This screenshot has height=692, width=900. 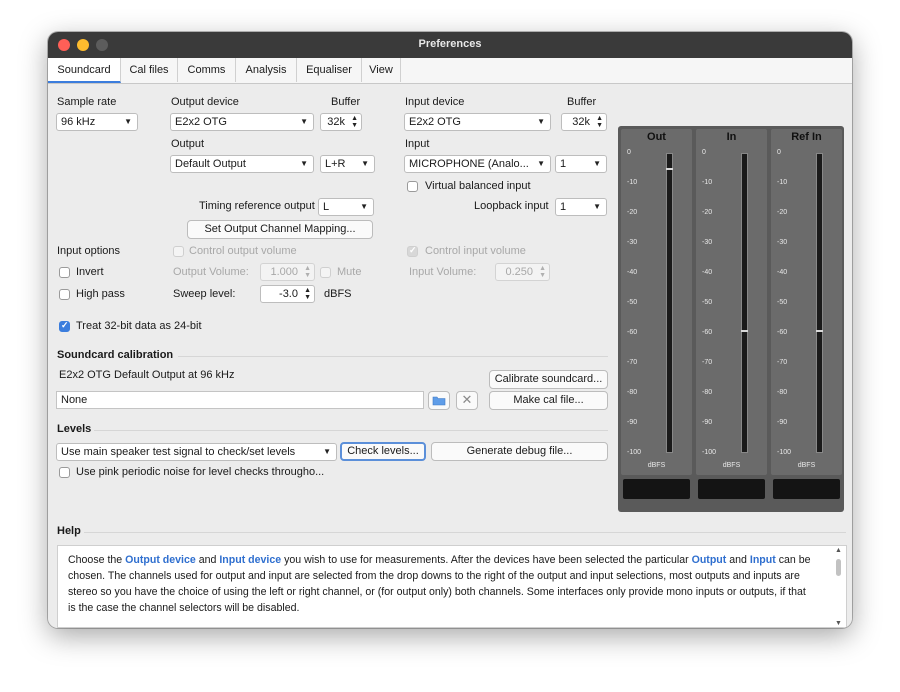 I want to click on output-volume-stepper: 1.000 ▲ ▼, so click(x=287, y=272).